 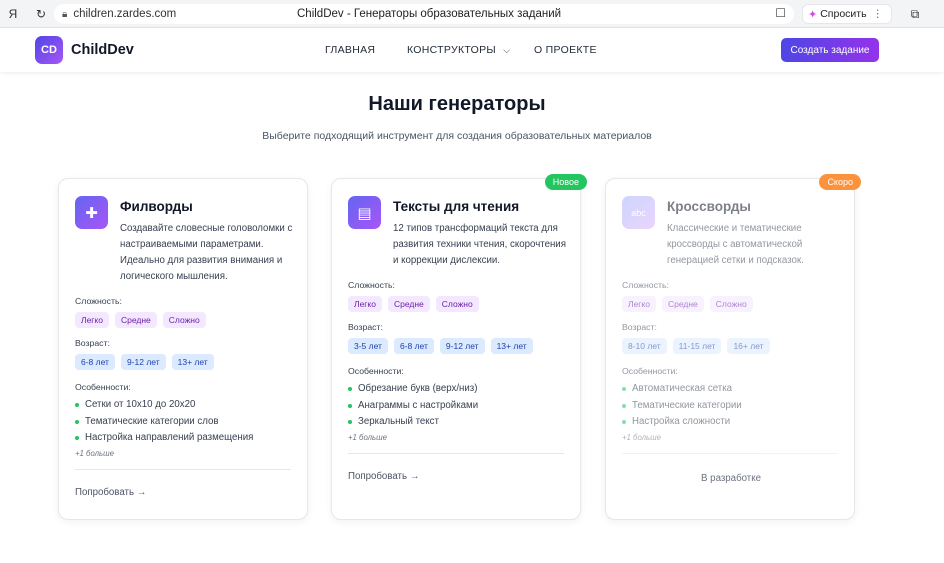 What do you see at coordinates (156, 206) in the screenshot?
I see `card-title: Филворды` at bounding box center [156, 206].